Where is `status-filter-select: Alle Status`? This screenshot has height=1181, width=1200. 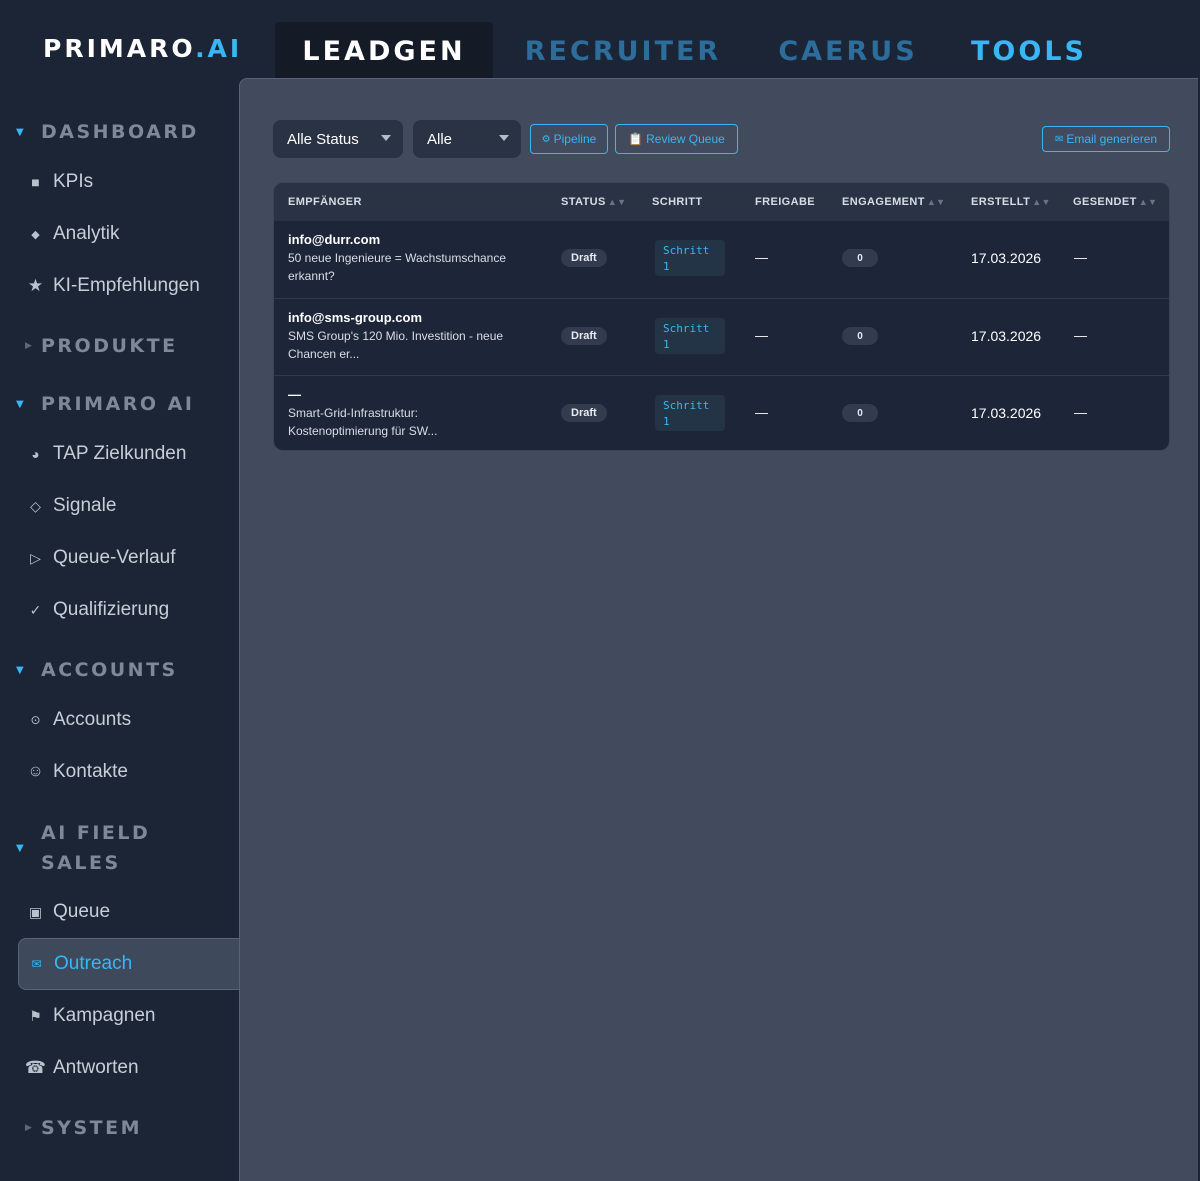
status-filter-select: Alle Status is located at coordinates (338, 139).